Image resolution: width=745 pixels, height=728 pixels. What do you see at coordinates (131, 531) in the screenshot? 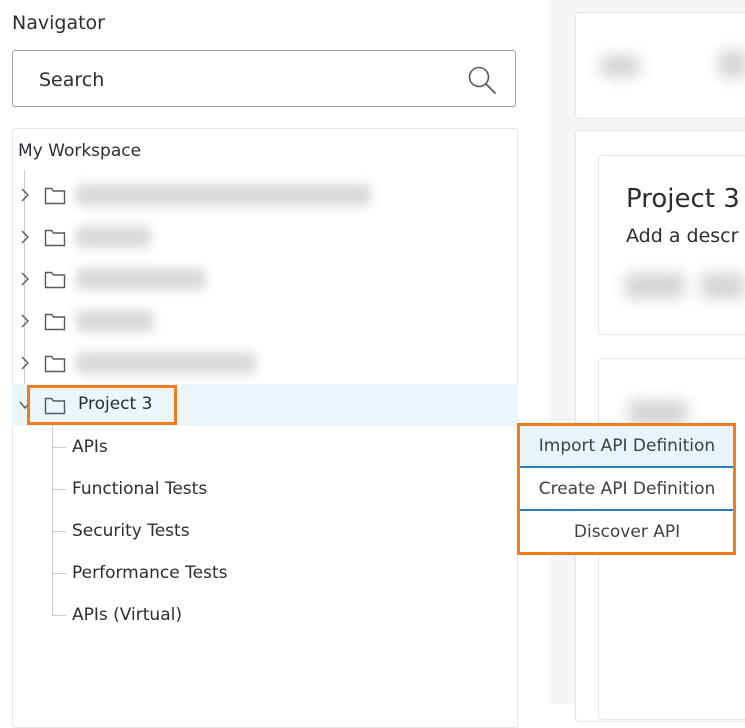
I see `tree-child-security-tests: Security Tests` at bounding box center [131, 531].